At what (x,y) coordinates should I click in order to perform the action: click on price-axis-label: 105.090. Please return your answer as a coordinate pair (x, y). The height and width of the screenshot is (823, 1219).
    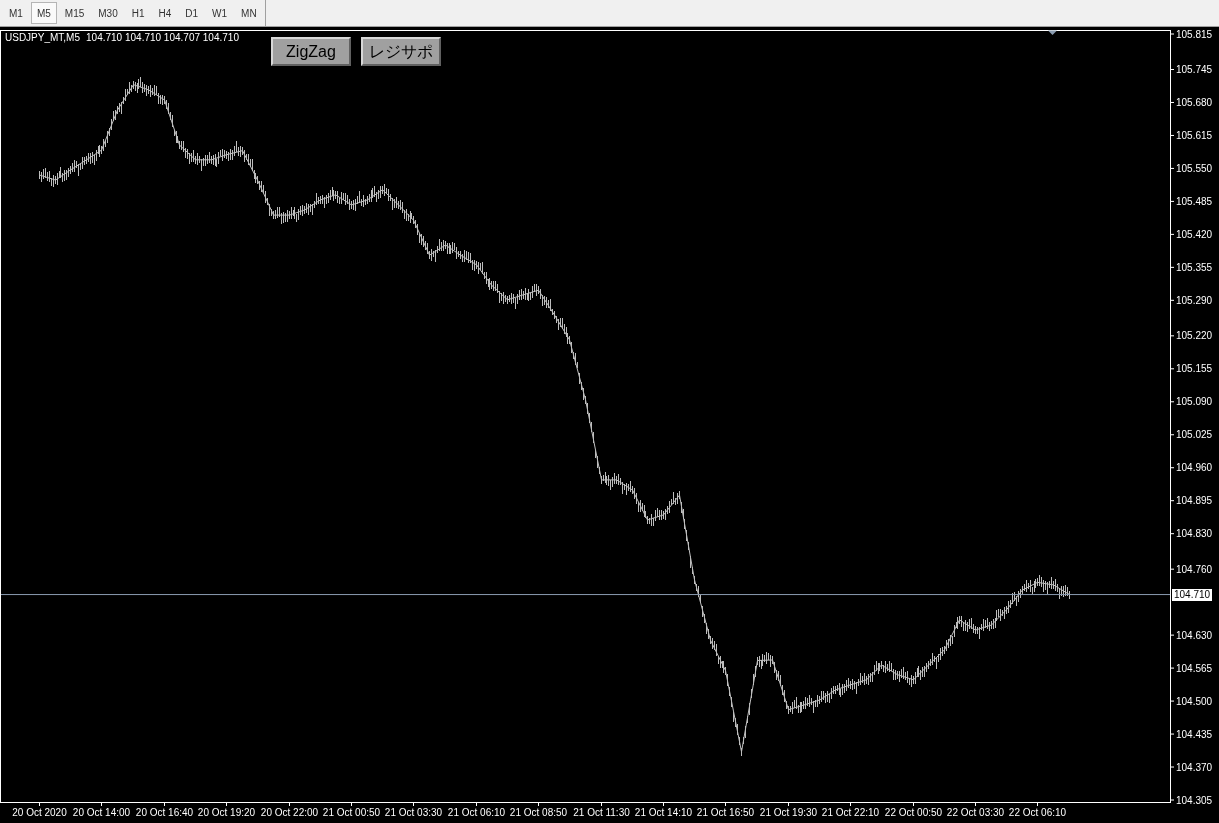
    Looking at the image, I should click on (1194, 402).